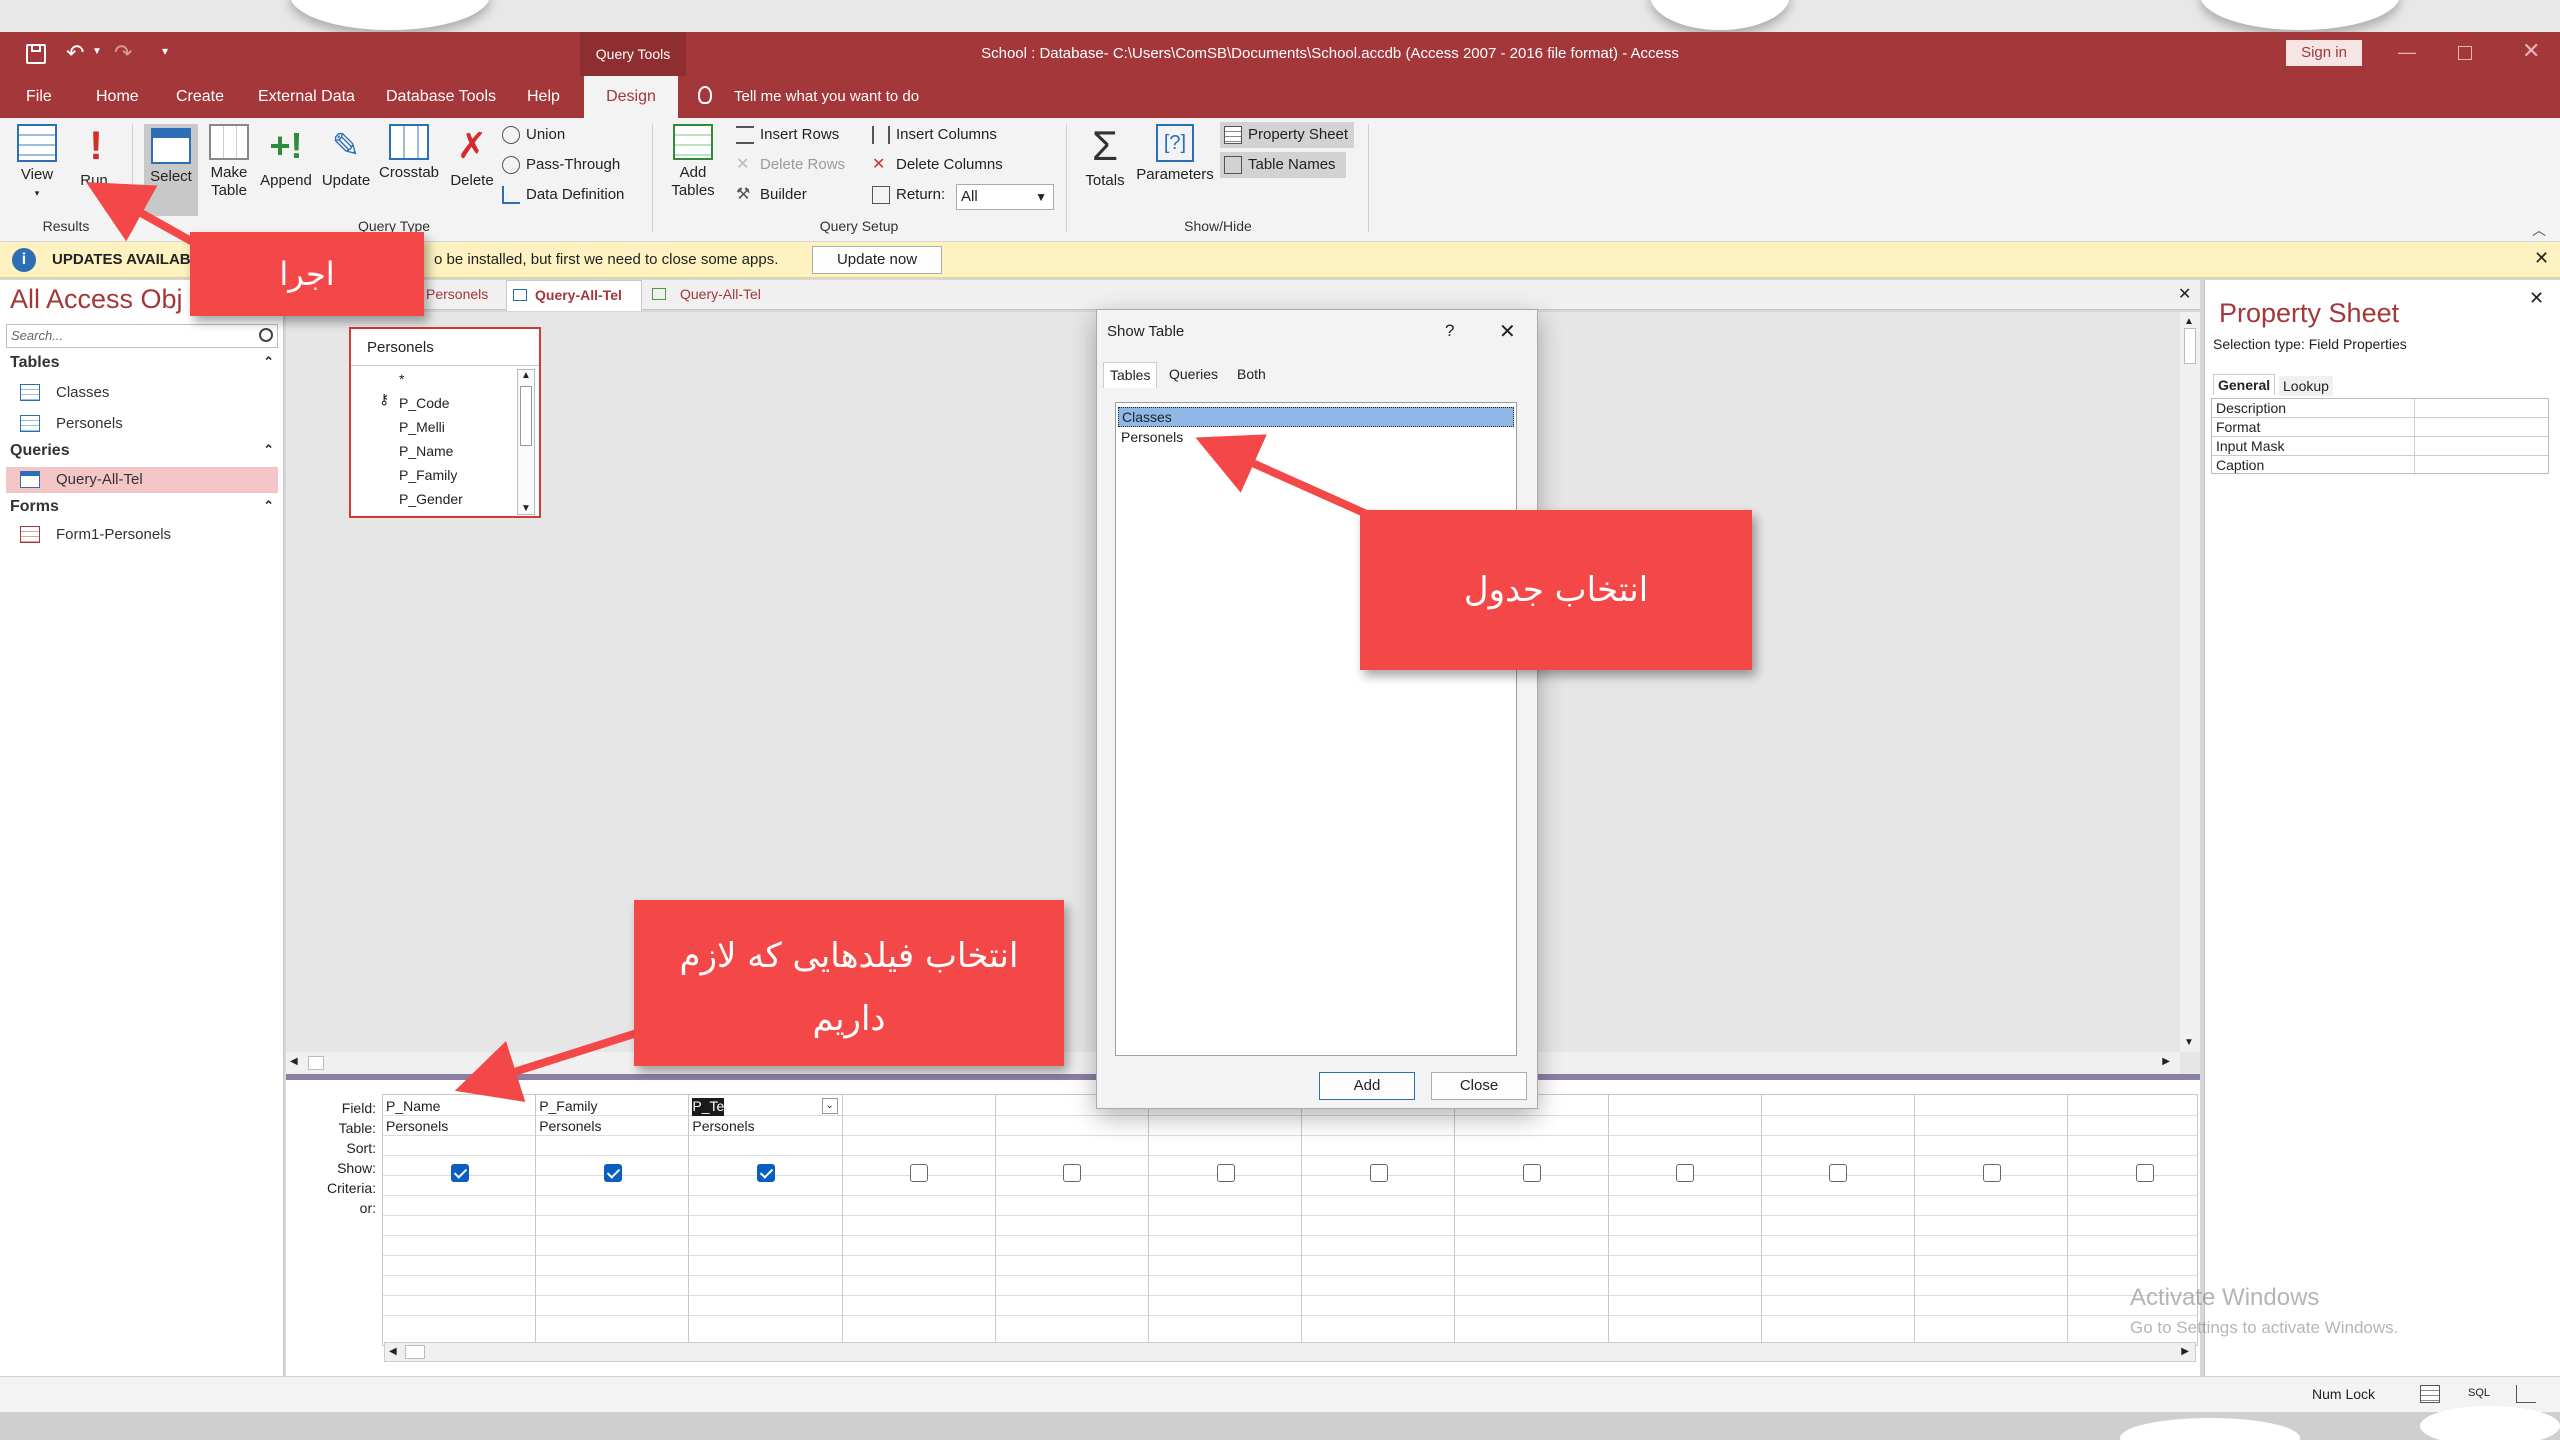  What do you see at coordinates (144, 216) in the screenshot?
I see `run-arrow` at bounding box center [144, 216].